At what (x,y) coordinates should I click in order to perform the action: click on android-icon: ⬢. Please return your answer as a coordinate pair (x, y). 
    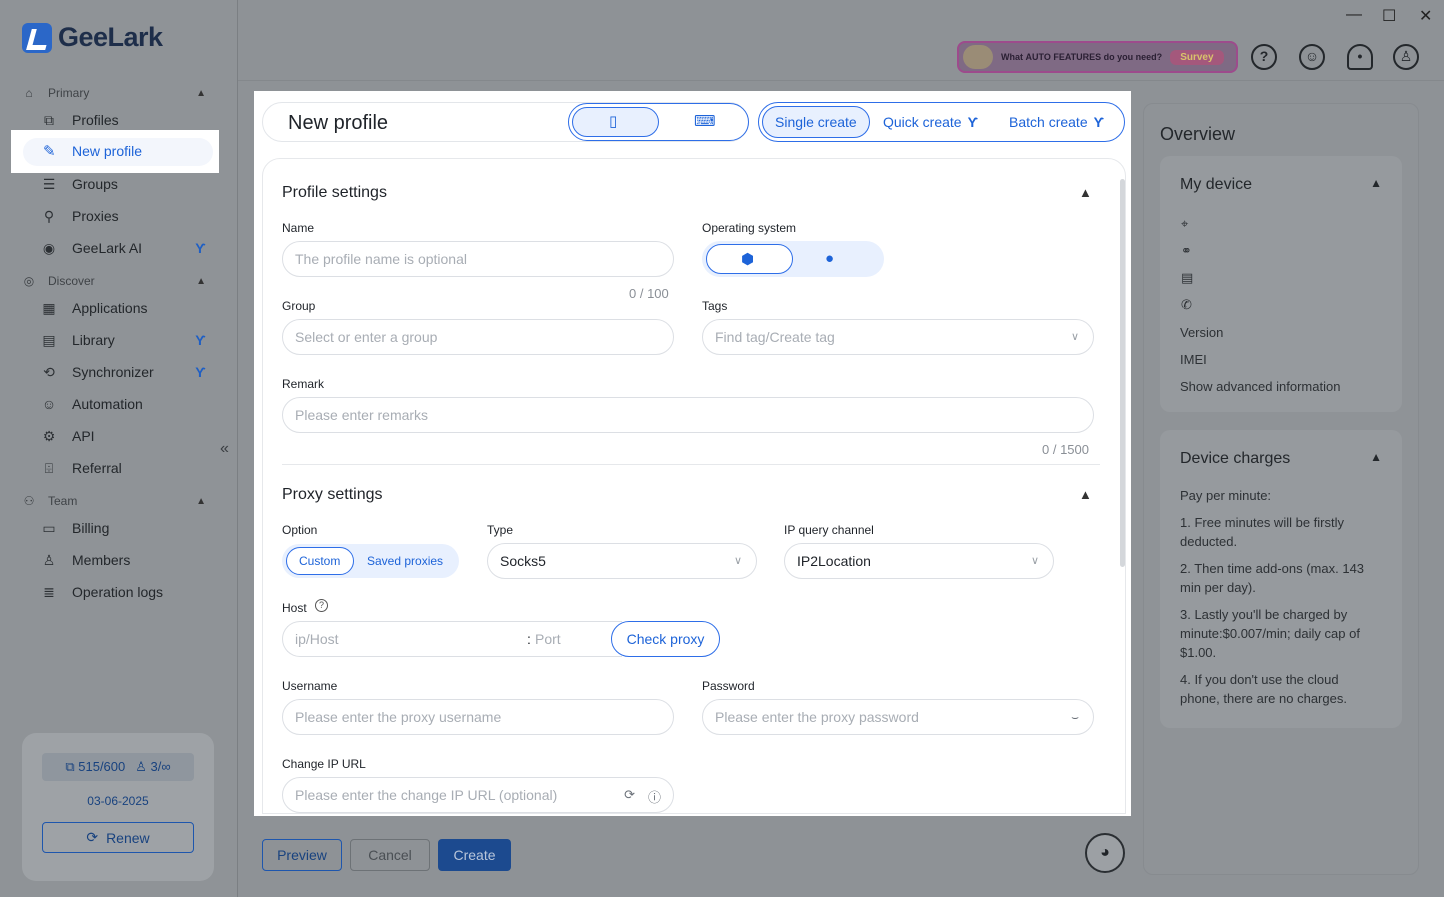
    Looking at the image, I should click on (747, 259).